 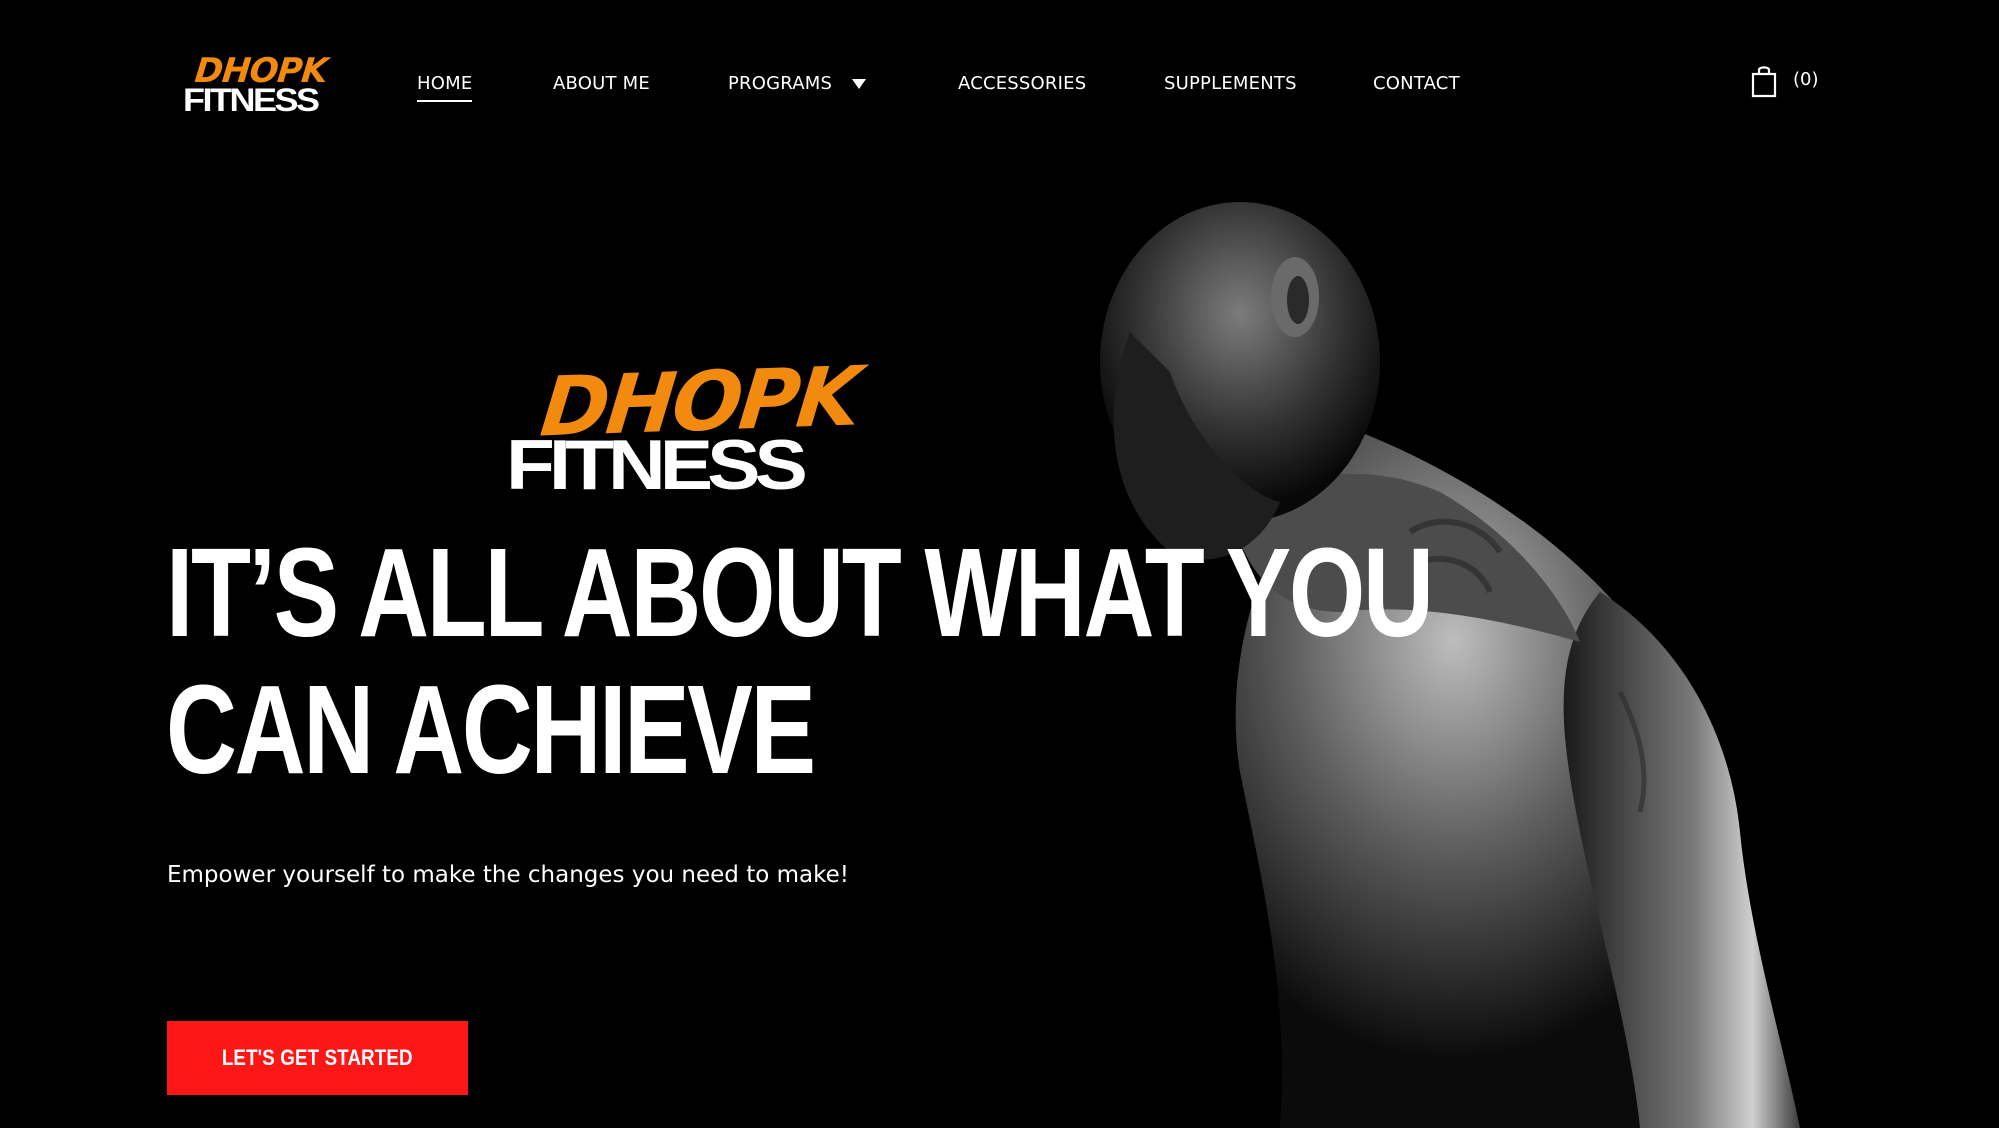 What do you see at coordinates (1416, 84) in the screenshot?
I see `nav-item-contact: CONTACT` at bounding box center [1416, 84].